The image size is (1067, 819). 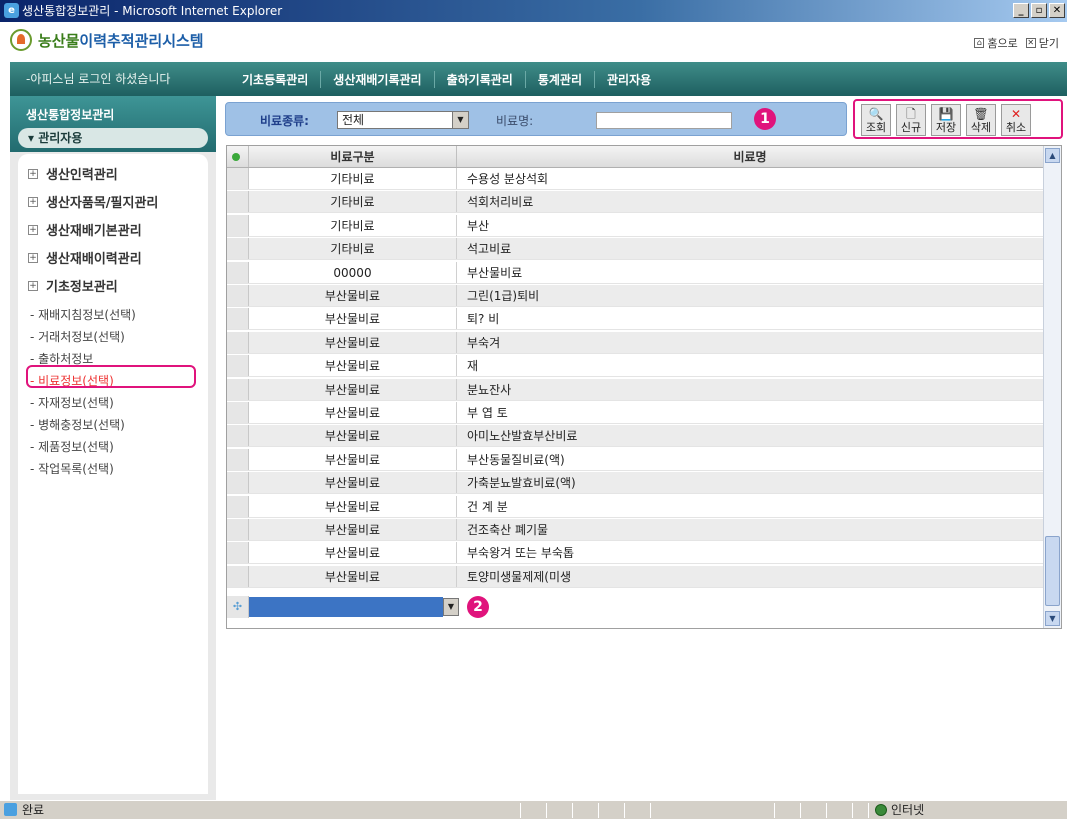 What do you see at coordinates (750, 365) in the screenshot?
I see `cell-name: 재` at bounding box center [750, 365].